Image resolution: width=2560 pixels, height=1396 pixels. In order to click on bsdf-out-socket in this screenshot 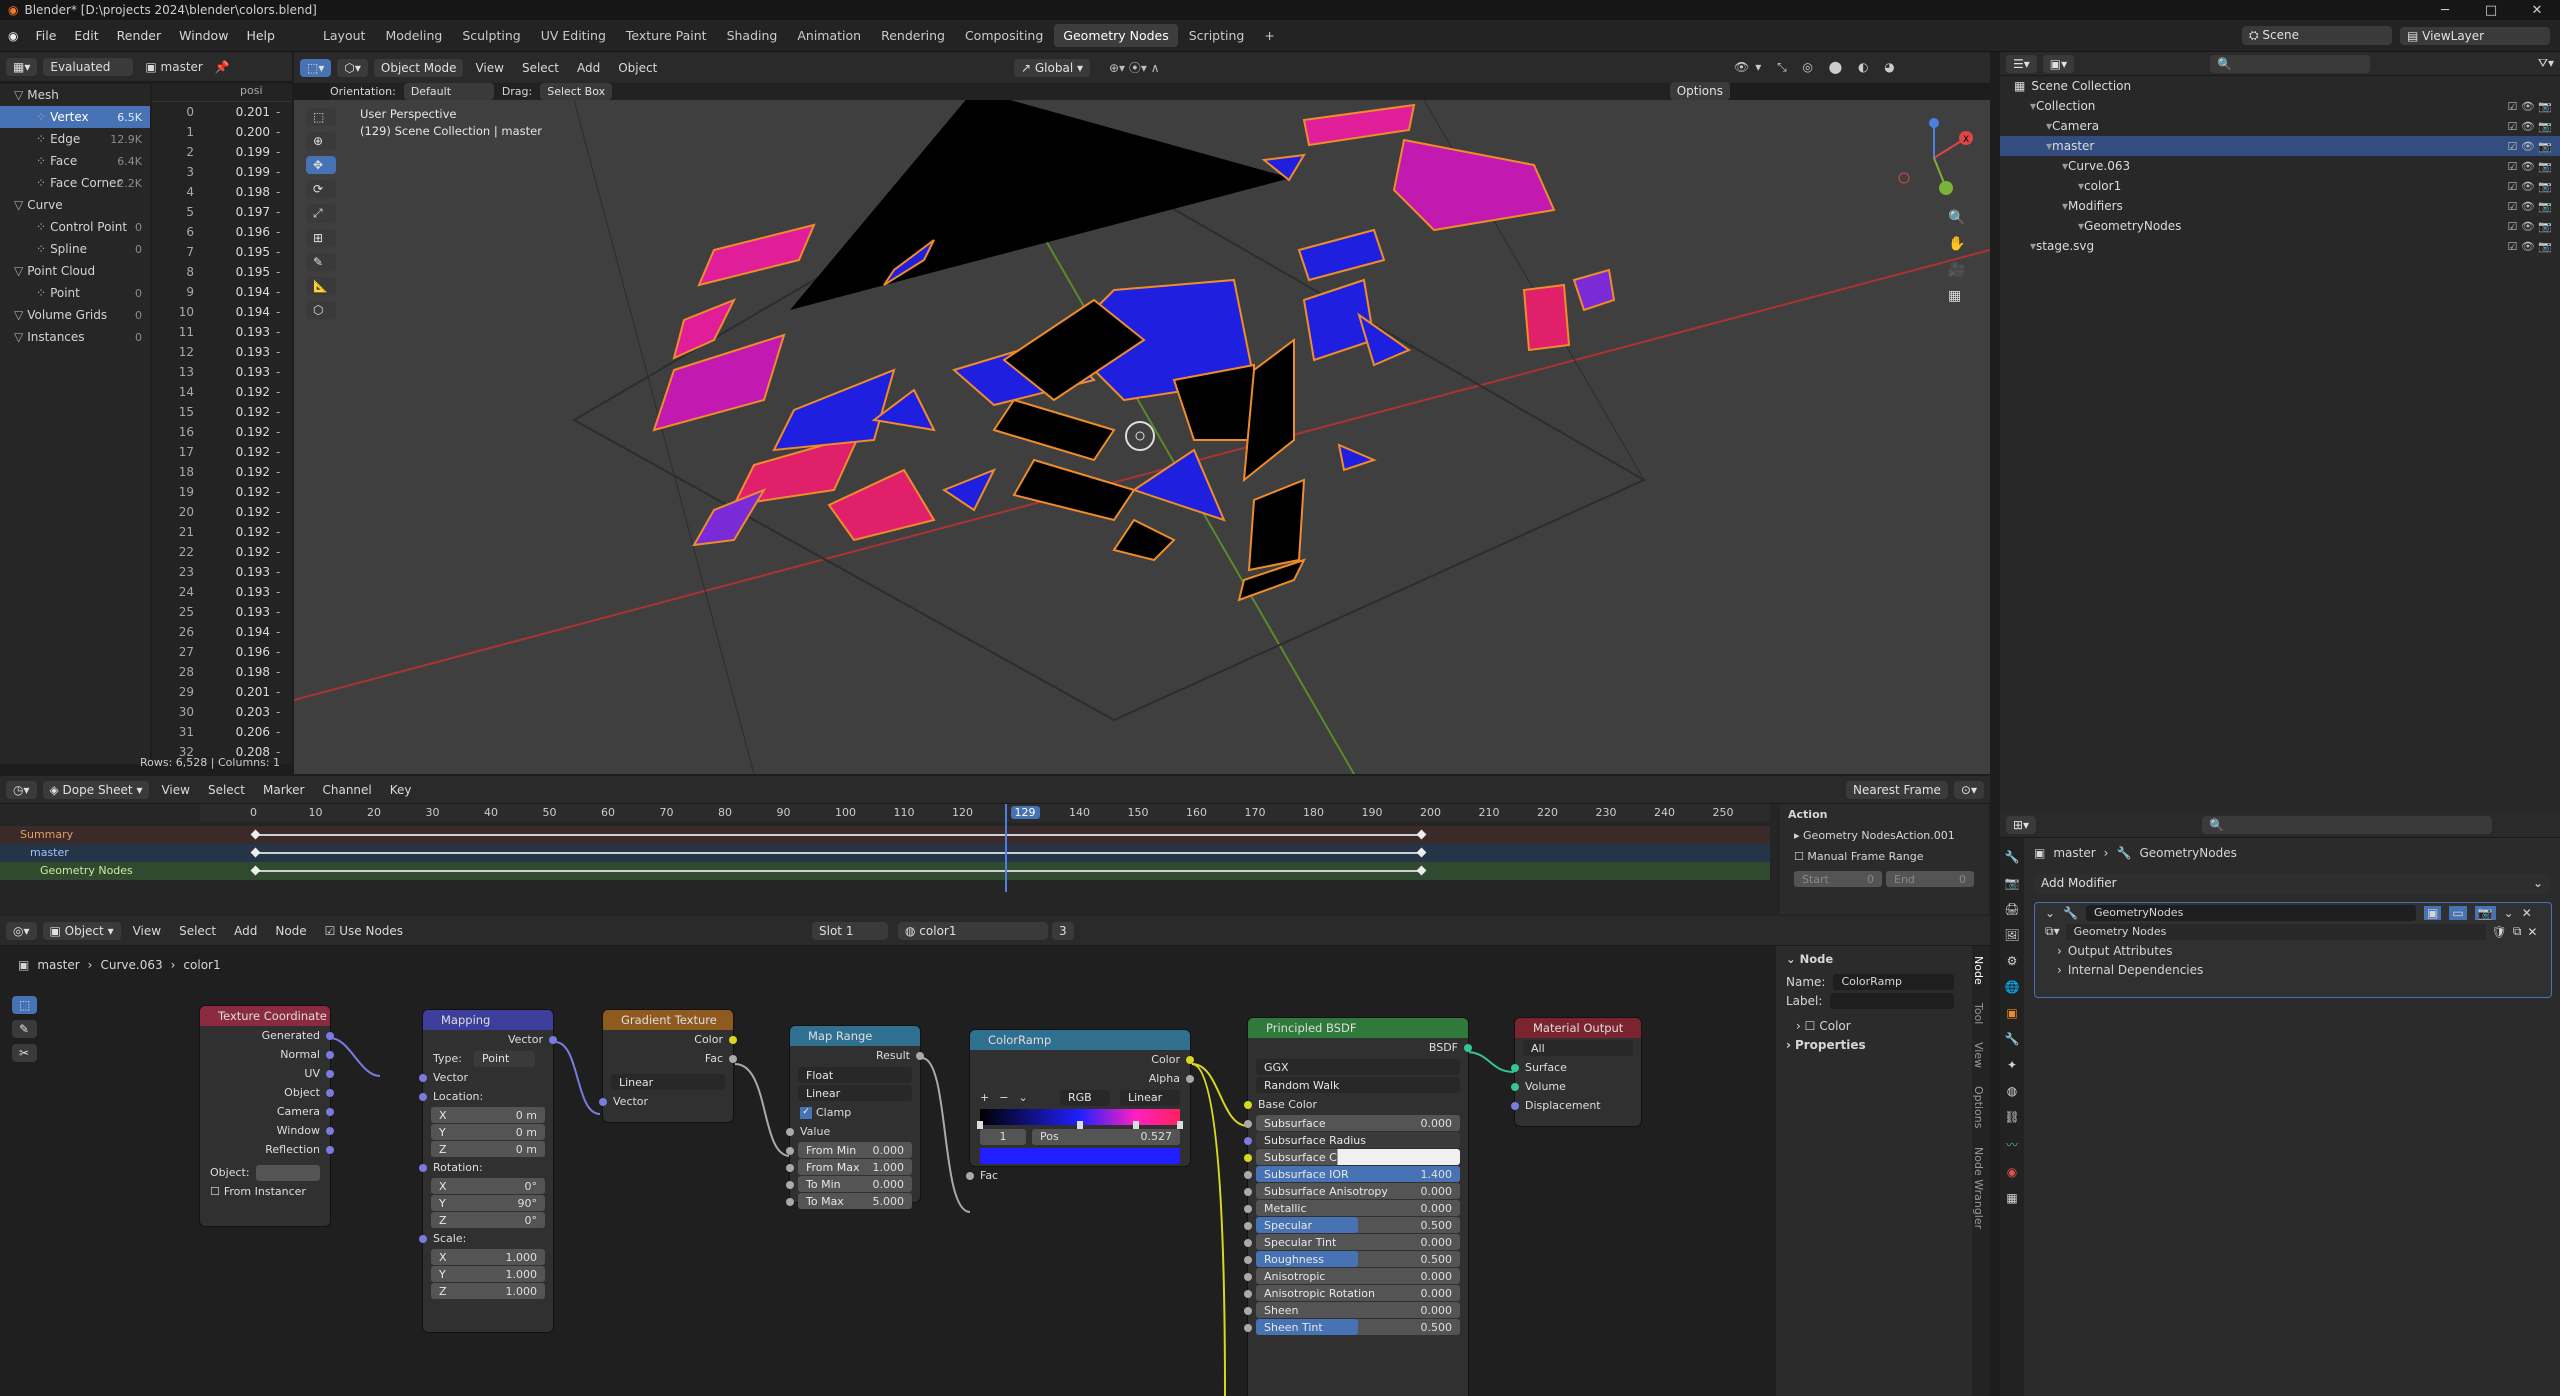, I will do `click(1468, 1048)`.